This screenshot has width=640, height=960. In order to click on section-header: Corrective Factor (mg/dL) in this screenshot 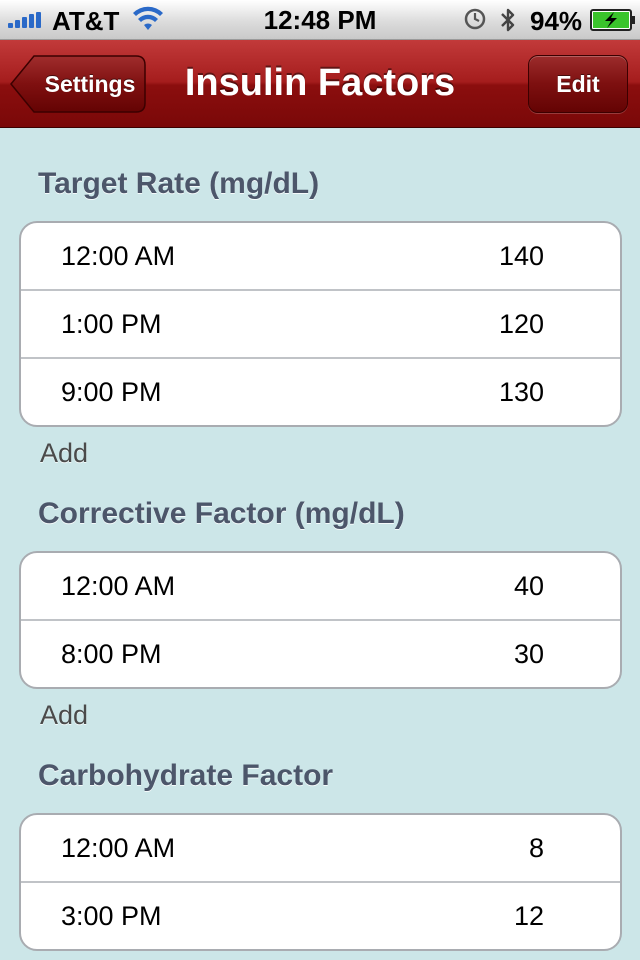, I will do `click(221, 513)`.